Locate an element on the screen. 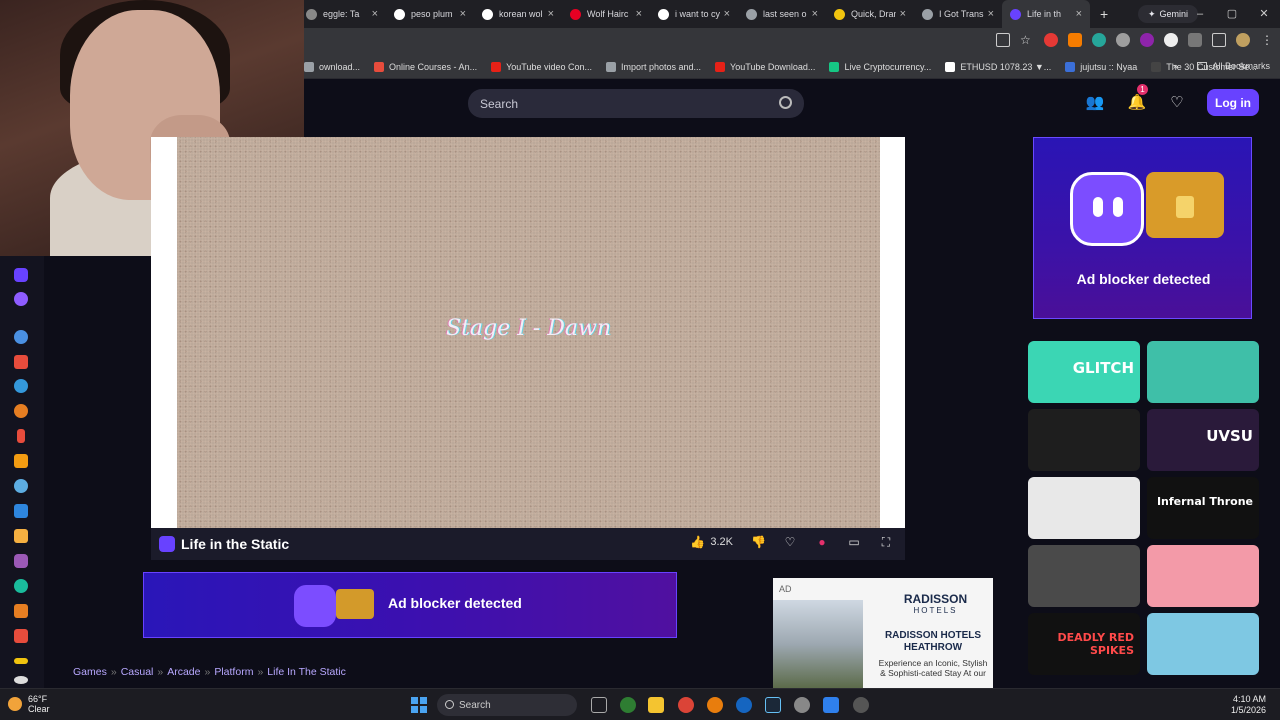  xbox-icon is located at coordinates (628, 705).